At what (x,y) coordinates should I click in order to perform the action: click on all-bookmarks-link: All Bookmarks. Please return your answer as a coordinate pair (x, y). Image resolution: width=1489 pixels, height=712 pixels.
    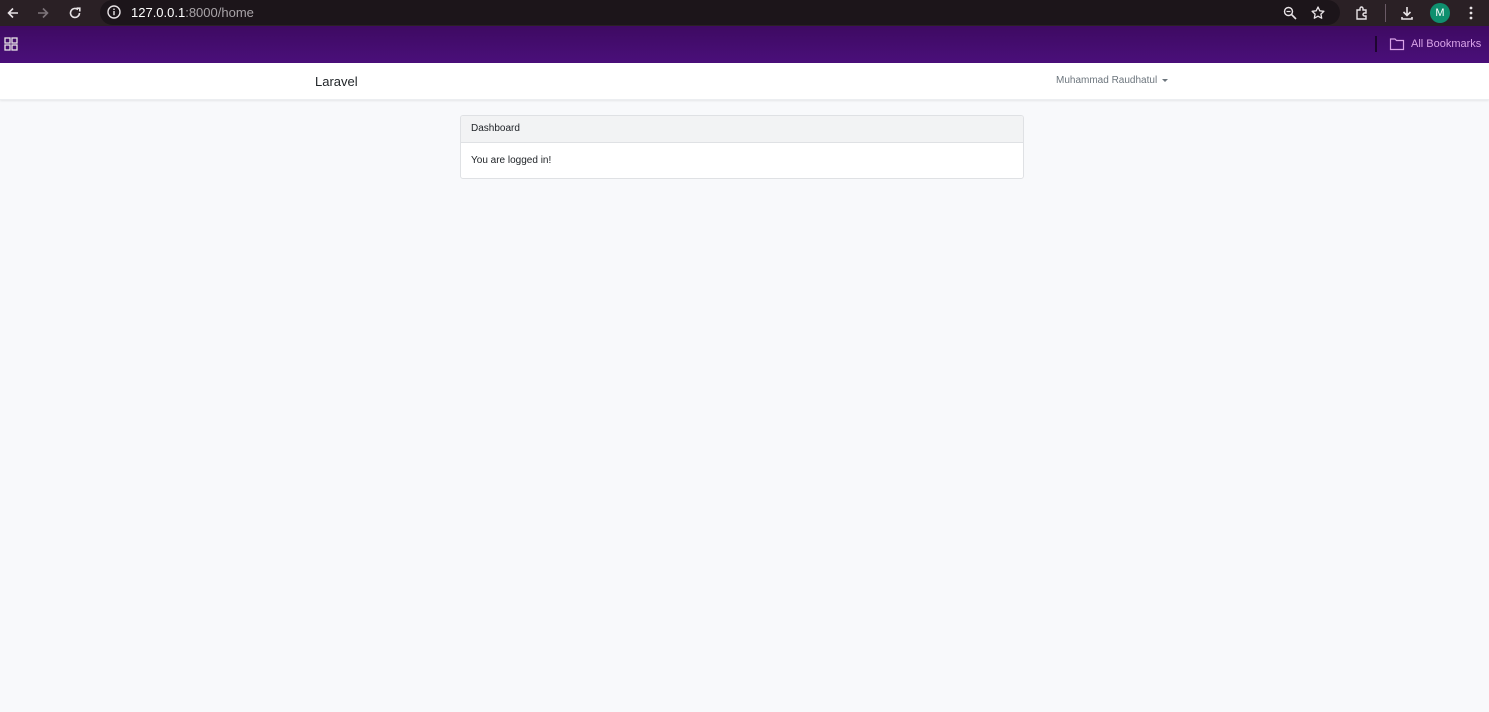
    Looking at the image, I should click on (1446, 44).